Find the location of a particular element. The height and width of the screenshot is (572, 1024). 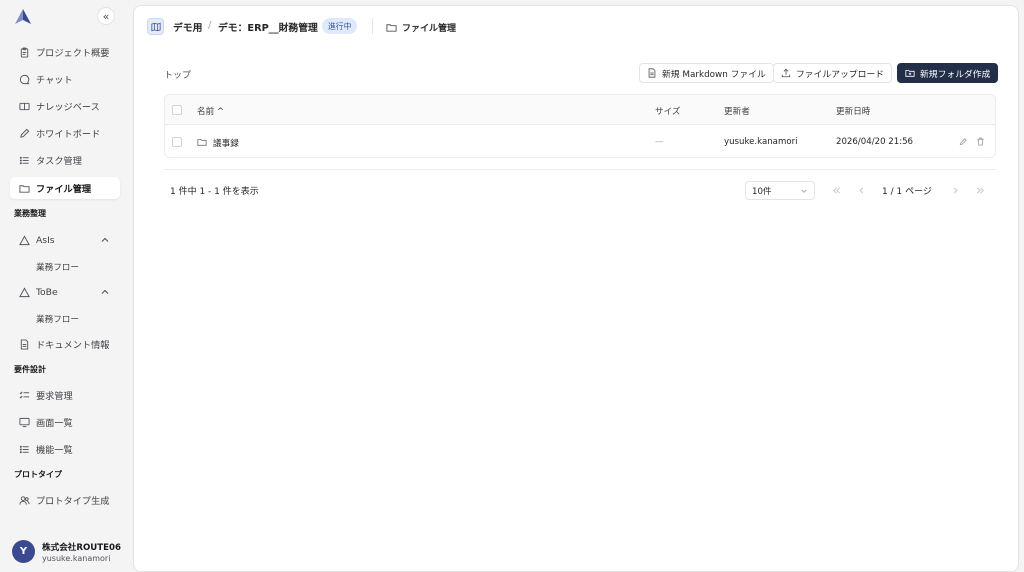

sidebar-item-label: ドキュメント情報 is located at coordinates (73, 345).